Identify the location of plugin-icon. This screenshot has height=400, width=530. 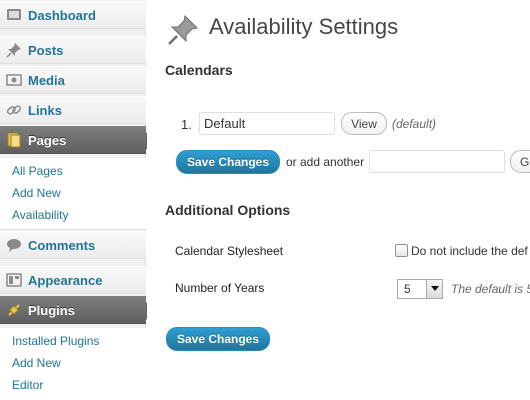
(14, 310).